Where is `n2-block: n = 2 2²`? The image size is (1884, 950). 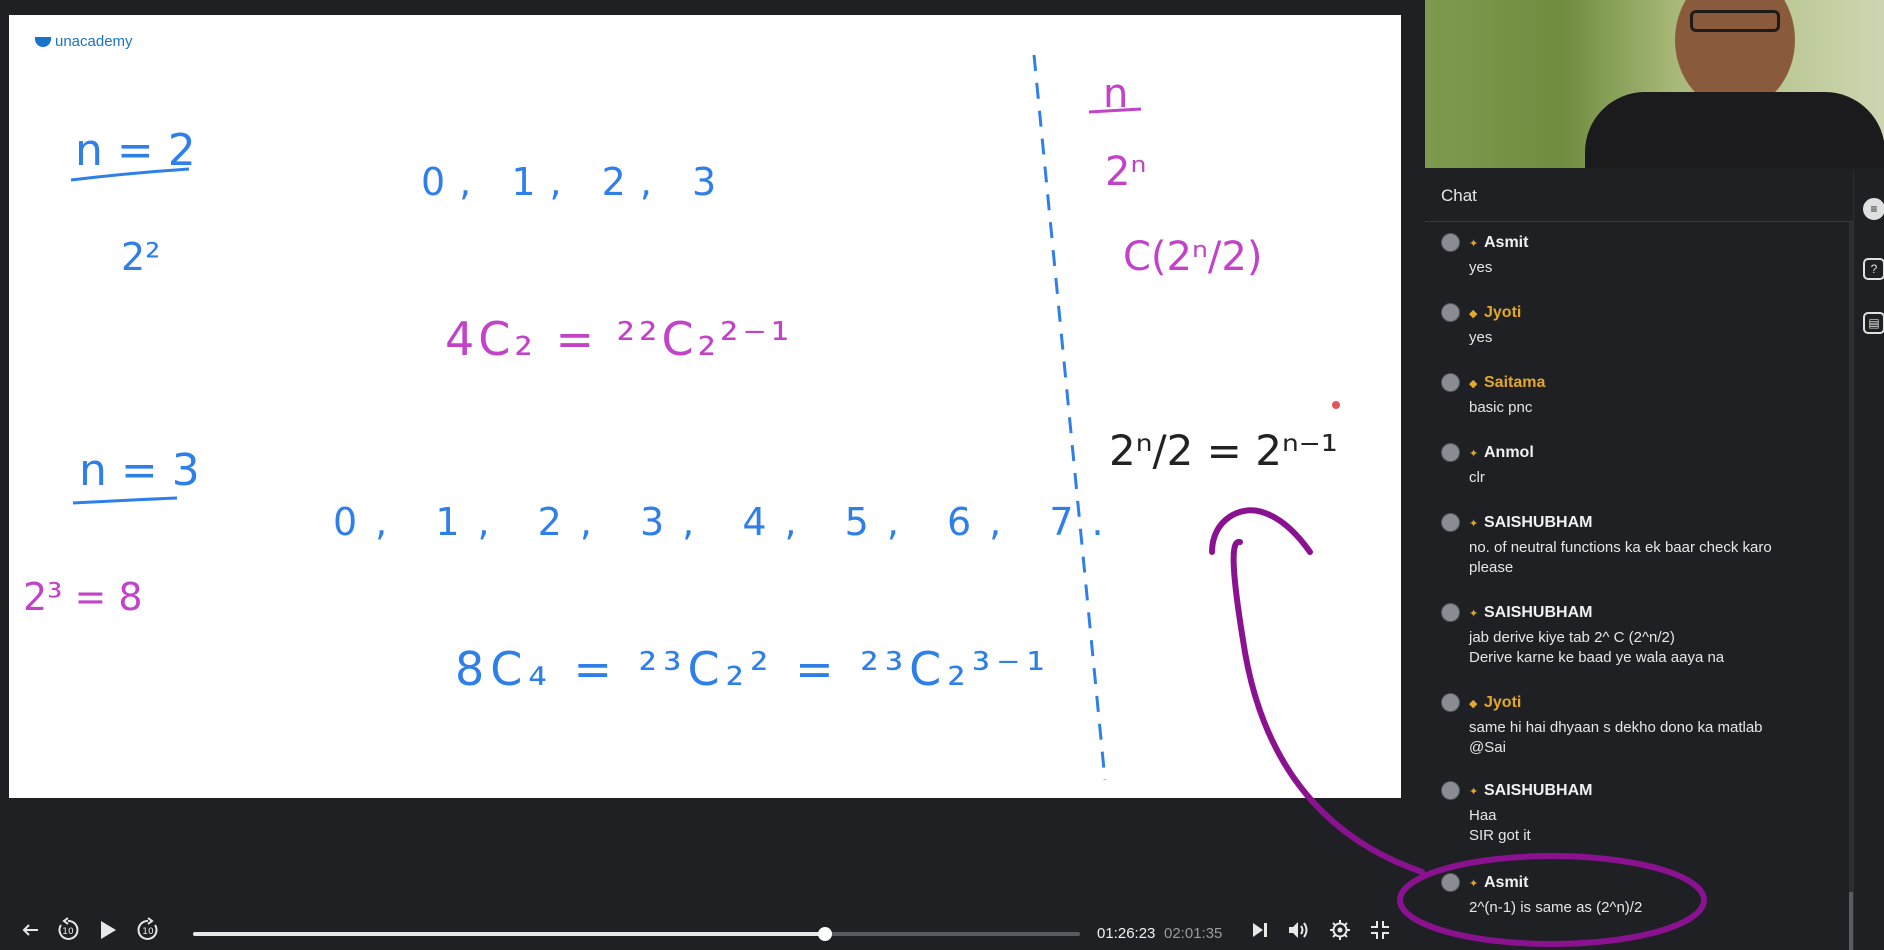
n2-block: n = 2 2² is located at coordinates (133, 202).